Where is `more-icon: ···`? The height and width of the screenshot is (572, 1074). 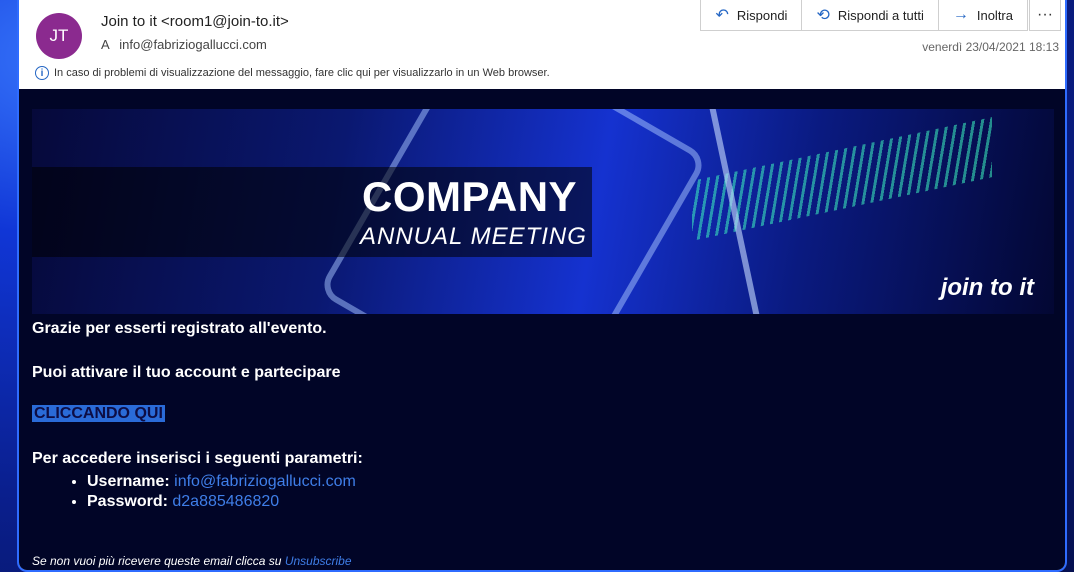
more-icon: ··· is located at coordinates (1045, 14).